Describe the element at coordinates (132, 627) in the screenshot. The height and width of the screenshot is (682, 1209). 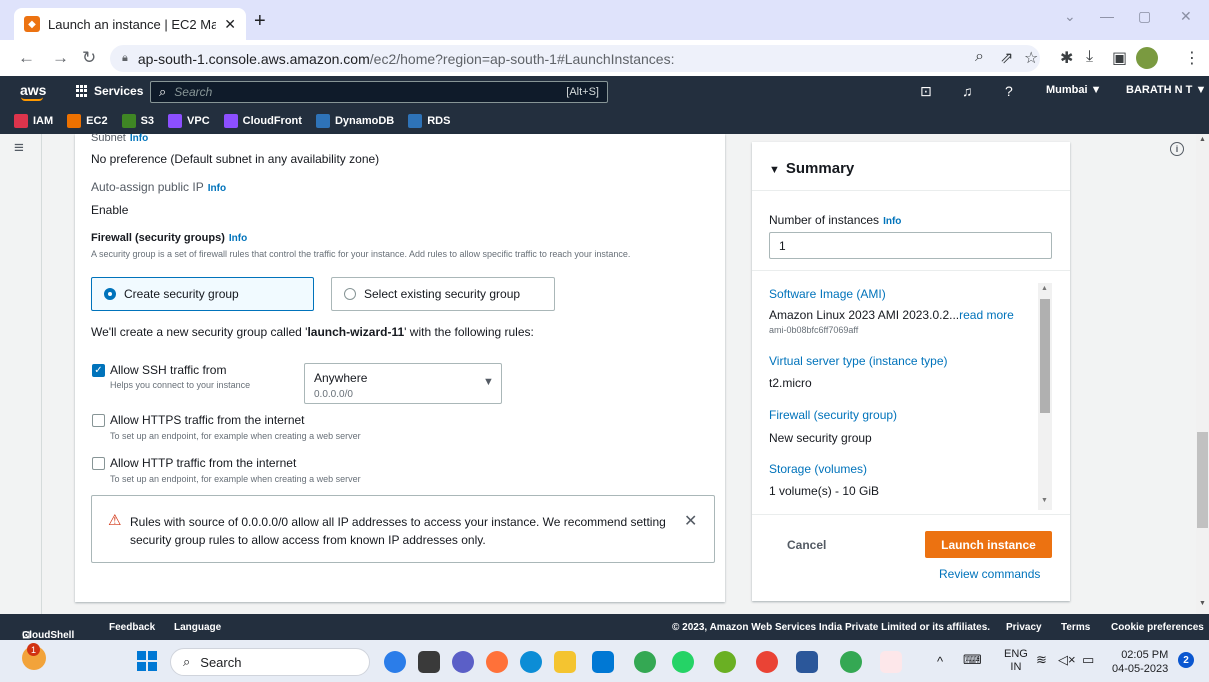
I see `feedback-link: Feedback` at that location.